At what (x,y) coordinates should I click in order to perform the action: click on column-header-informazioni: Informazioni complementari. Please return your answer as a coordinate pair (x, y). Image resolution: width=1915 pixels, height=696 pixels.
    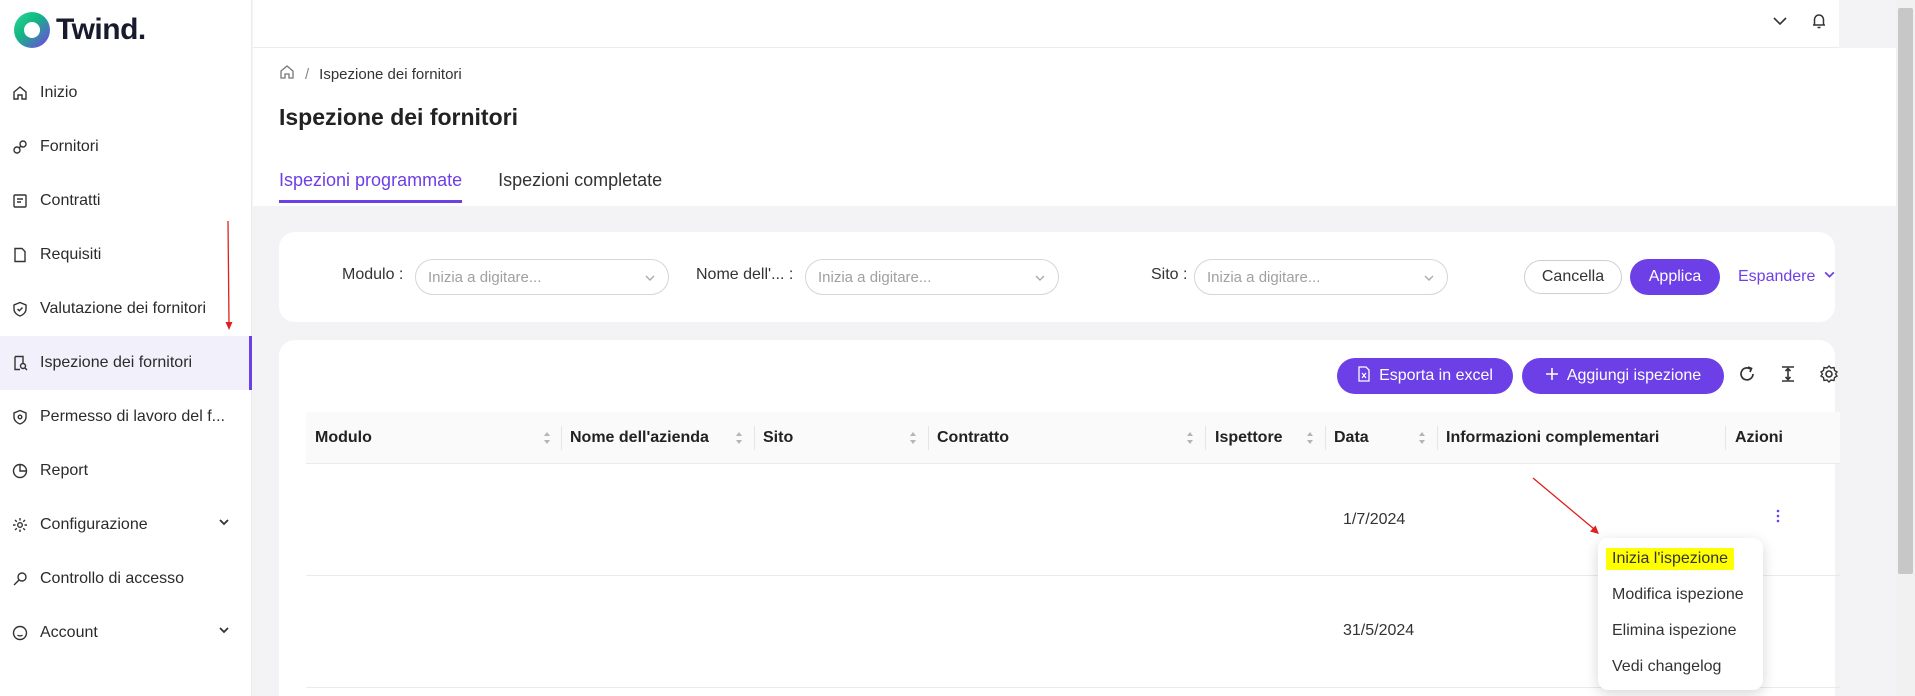
    Looking at the image, I should click on (1553, 437).